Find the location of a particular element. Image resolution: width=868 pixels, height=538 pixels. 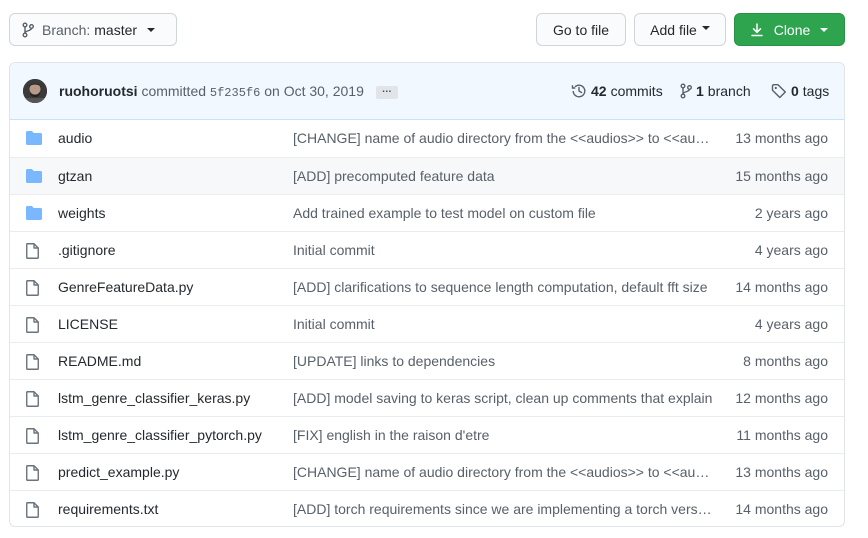

file-name-link: README.md is located at coordinates (99, 361).